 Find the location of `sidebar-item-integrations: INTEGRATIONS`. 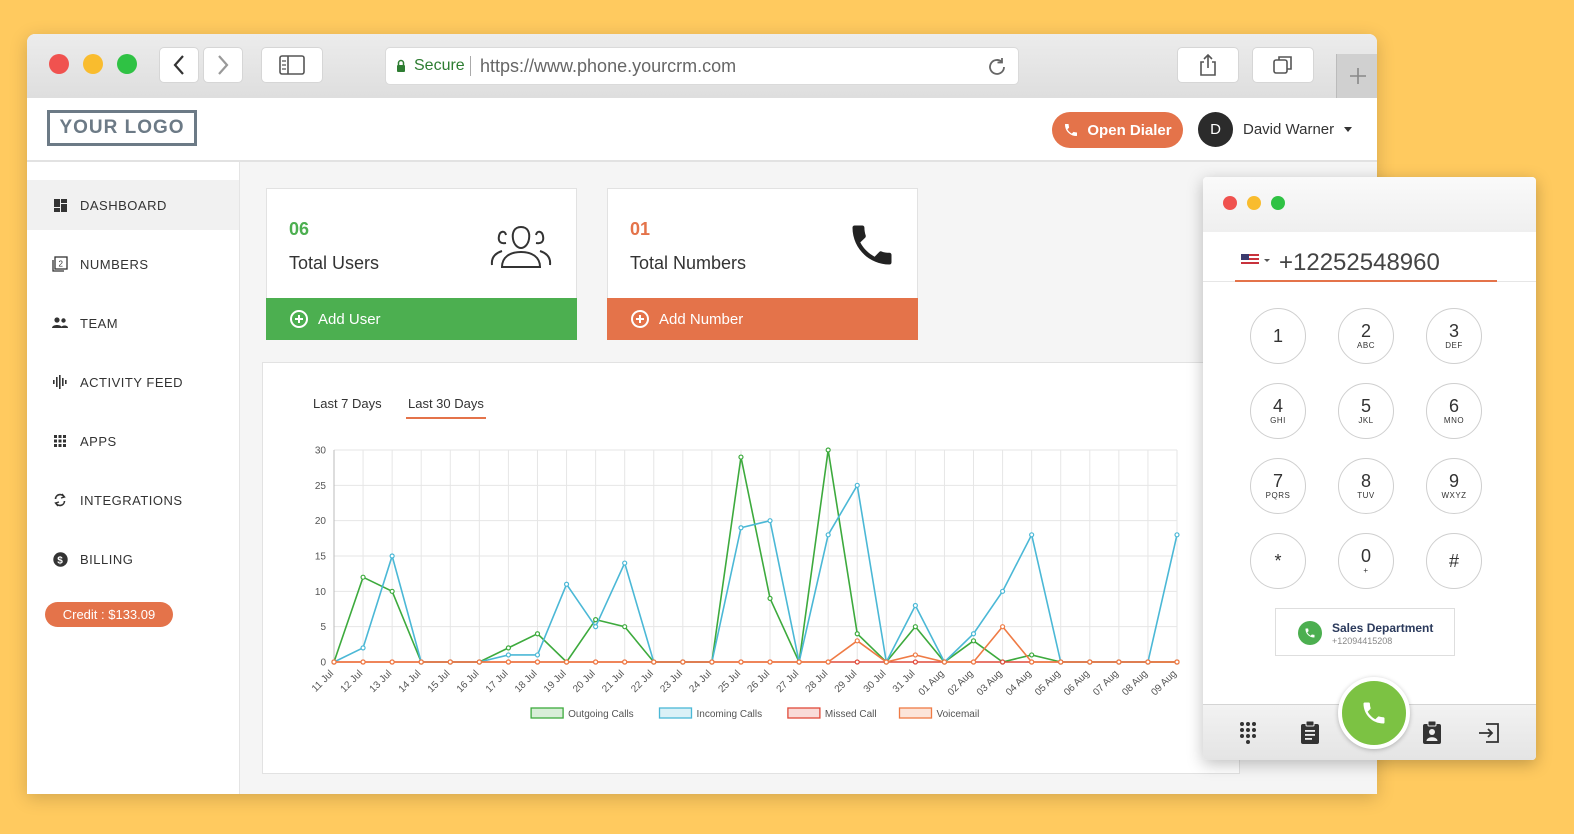

sidebar-item-integrations: INTEGRATIONS is located at coordinates (133, 500).